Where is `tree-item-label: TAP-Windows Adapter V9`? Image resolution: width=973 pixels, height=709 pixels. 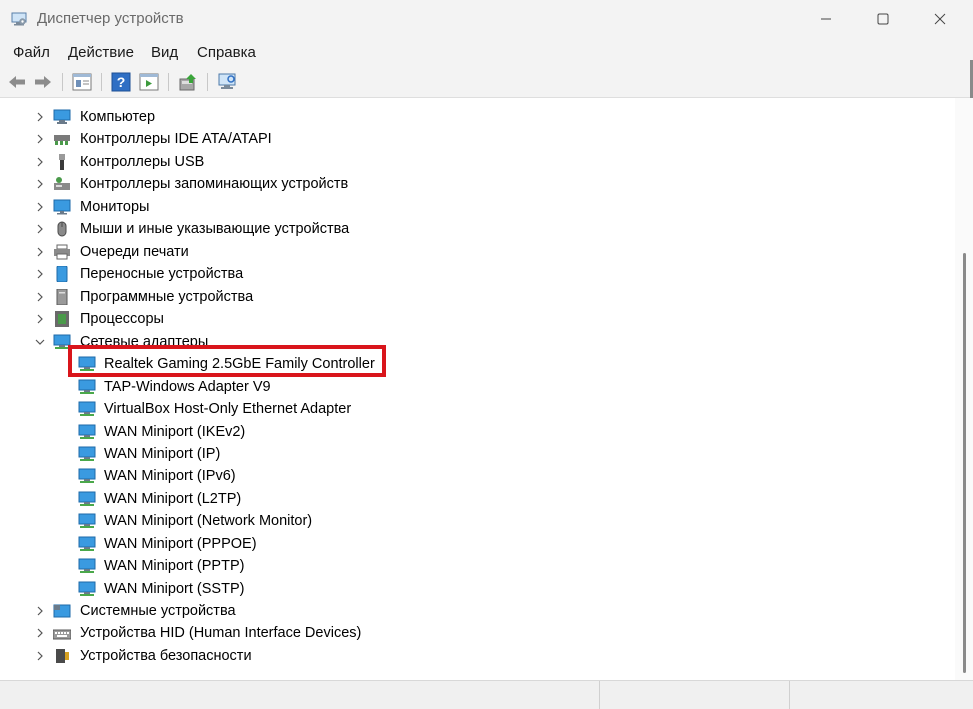 tree-item-label: TAP-Windows Adapter V9 is located at coordinates (187, 387).